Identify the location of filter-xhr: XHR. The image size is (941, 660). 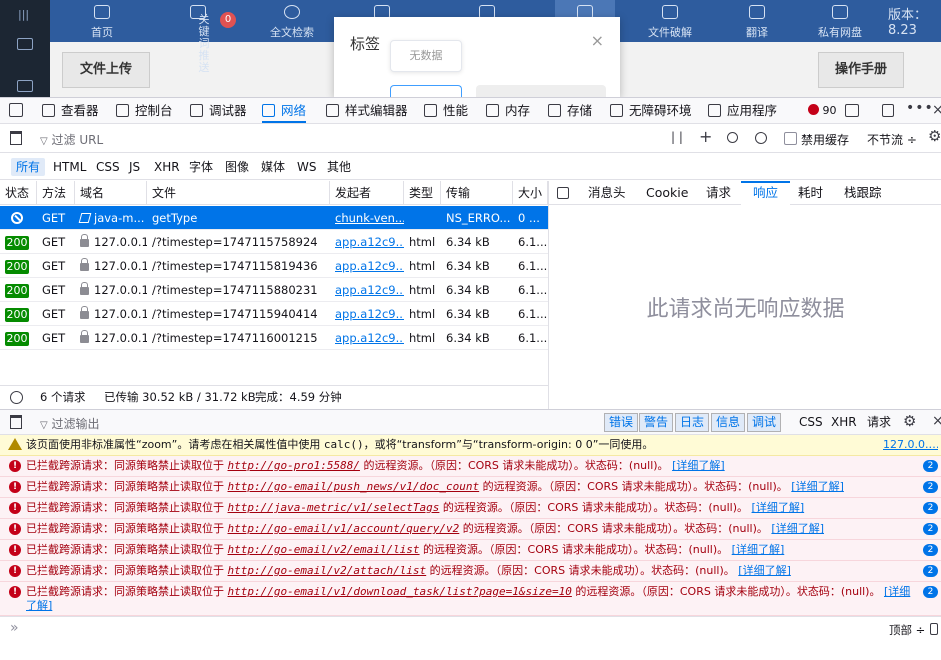
(167, 167).